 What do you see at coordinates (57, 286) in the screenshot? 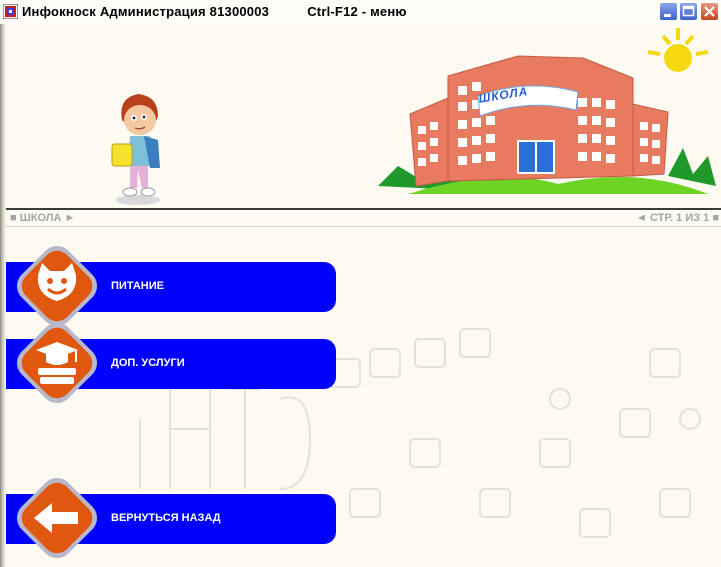
I see `smiley-face-icon` at bounding box center [57, 286].